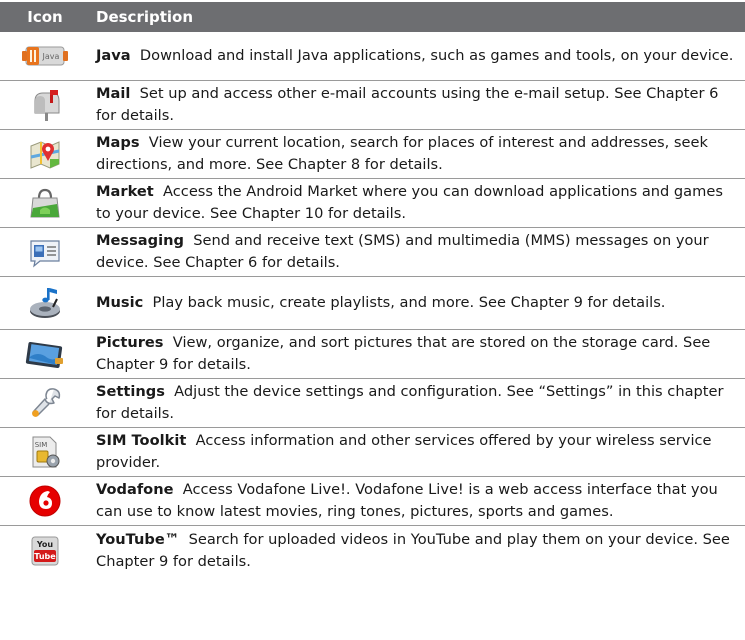  I want to click on item-title: YouTube™, so click(138, 539).